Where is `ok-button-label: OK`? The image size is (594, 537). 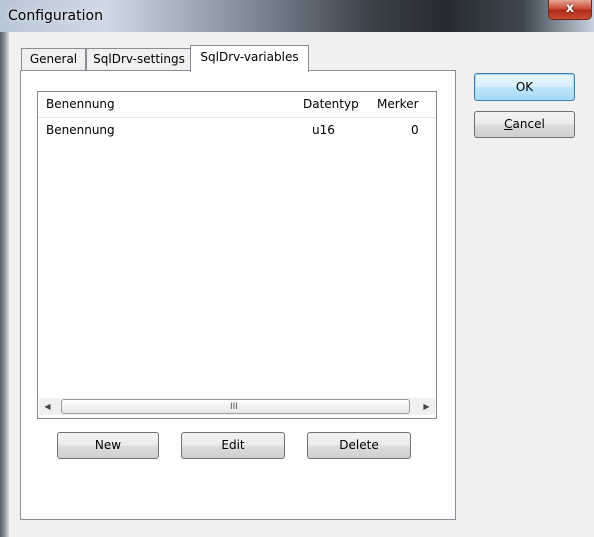 ok-button-label: OK is located at coordinates (524, 87).